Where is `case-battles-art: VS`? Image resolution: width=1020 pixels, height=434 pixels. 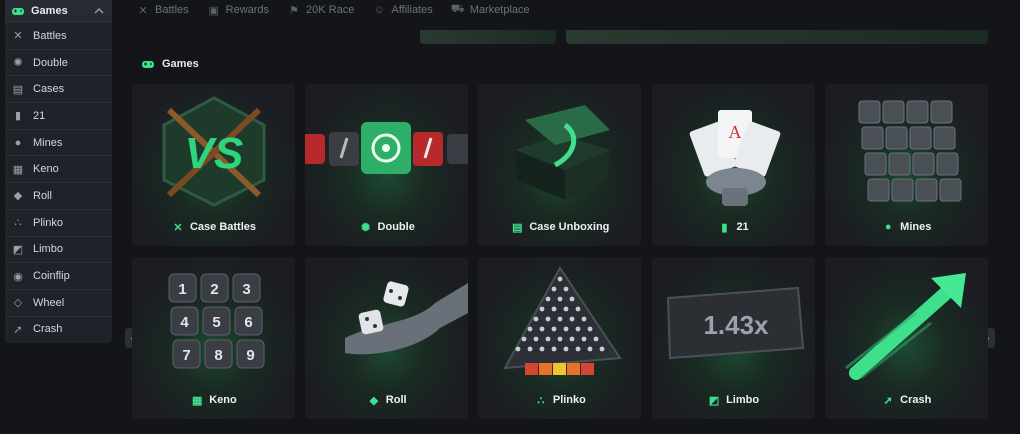 case-battles-art: VS is located at coordinates (213, 150).